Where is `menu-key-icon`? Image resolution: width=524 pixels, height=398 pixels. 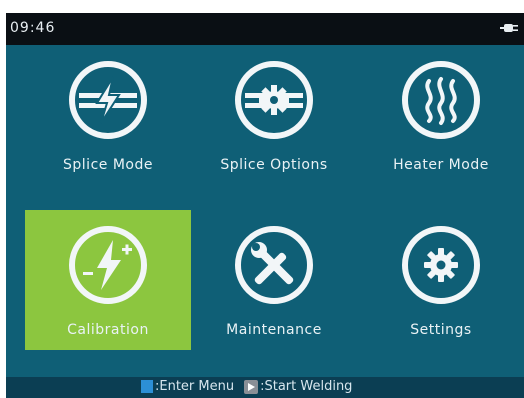 menu-key-icon is located at coordinates (147, 386).